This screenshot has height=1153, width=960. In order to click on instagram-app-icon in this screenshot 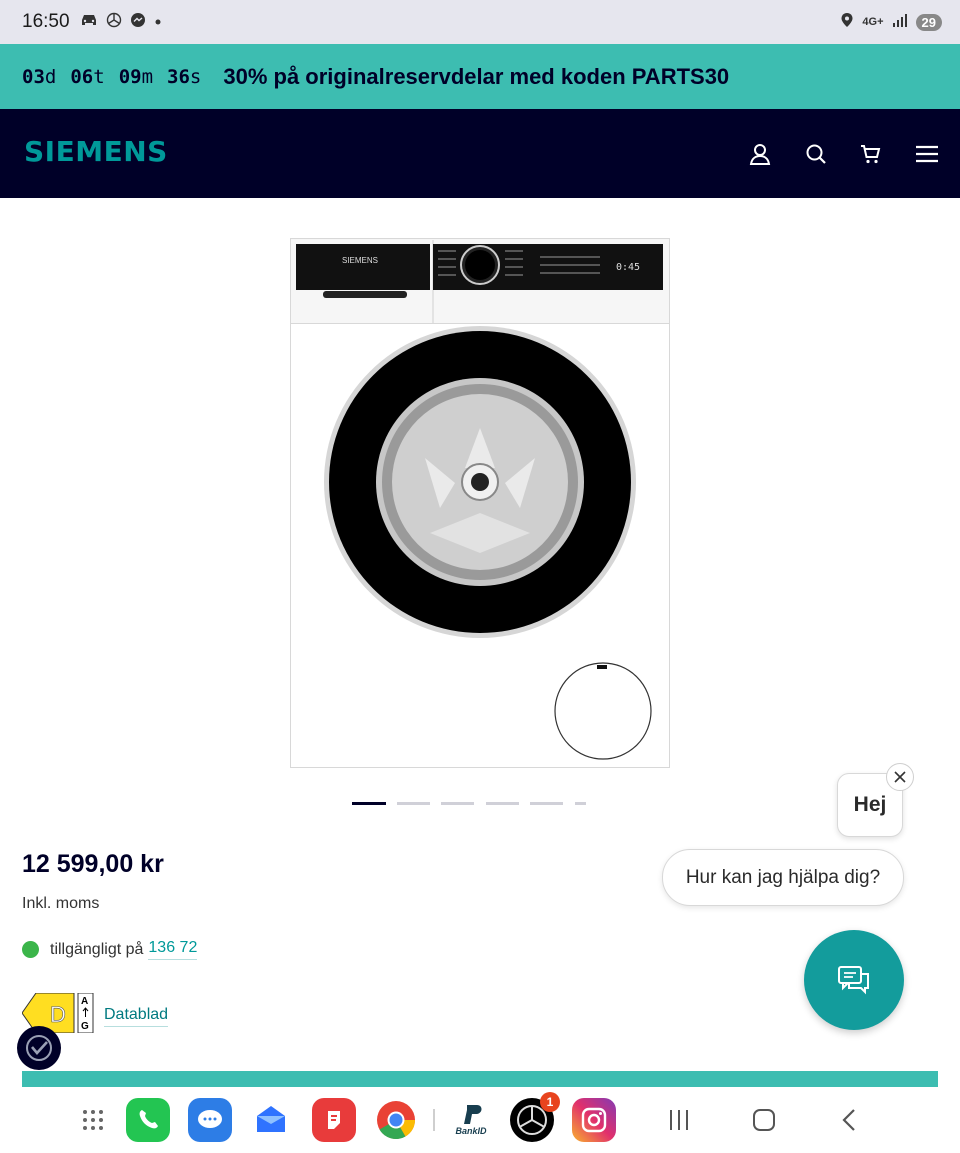, I will do `click(594, 1120)`.